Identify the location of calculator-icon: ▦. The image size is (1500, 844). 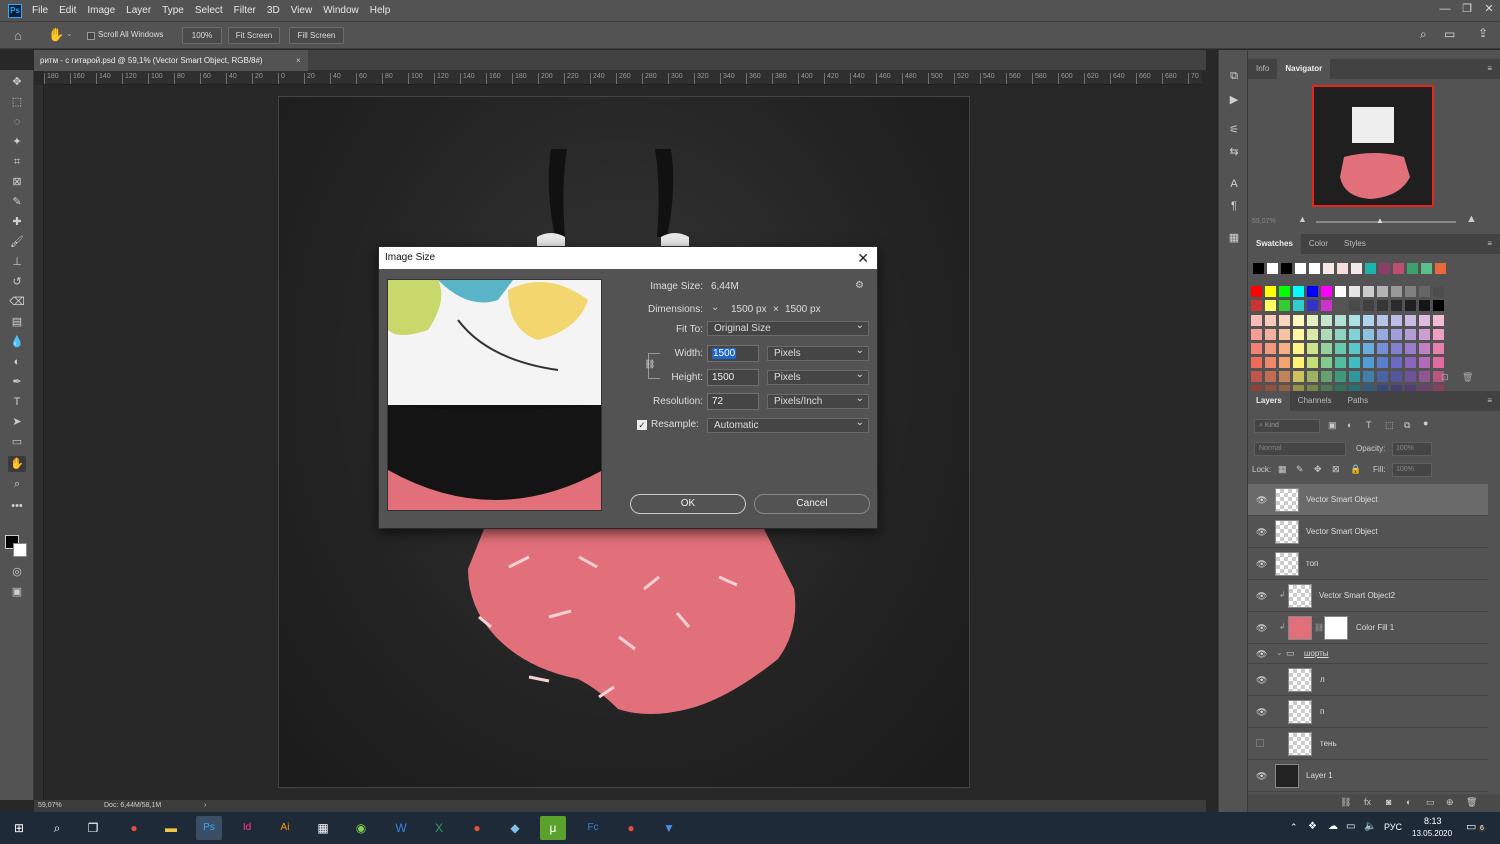
(323, 828).